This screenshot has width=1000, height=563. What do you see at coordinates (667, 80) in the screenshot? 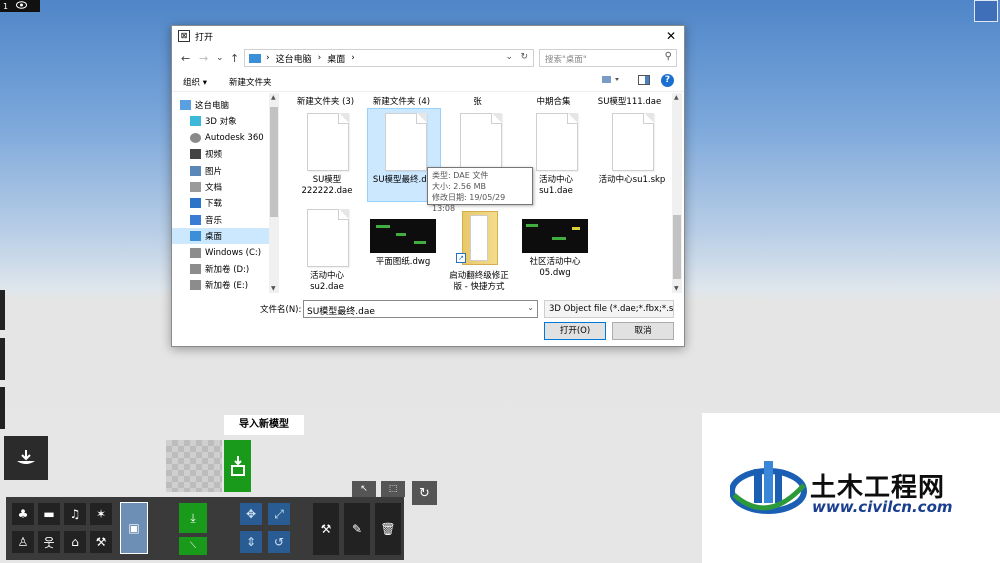
I see `help-icon: ?` at bounding box center [667, 80].